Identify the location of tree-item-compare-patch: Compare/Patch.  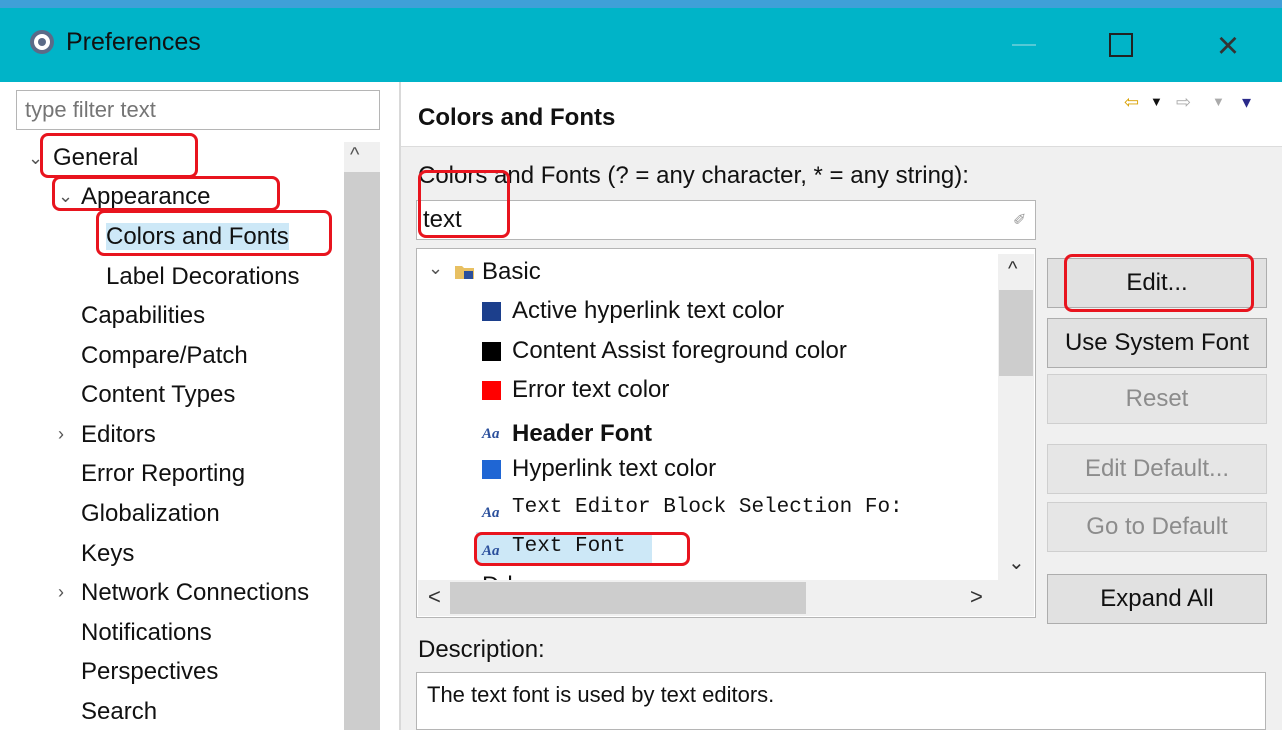
(164, 356).